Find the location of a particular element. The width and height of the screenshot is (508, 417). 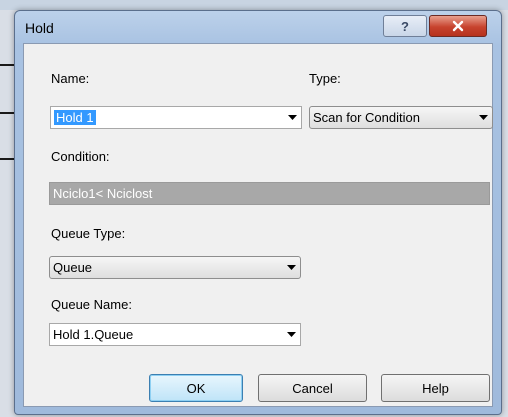

condition-label: Condition: is located at coordinates (80, 156).